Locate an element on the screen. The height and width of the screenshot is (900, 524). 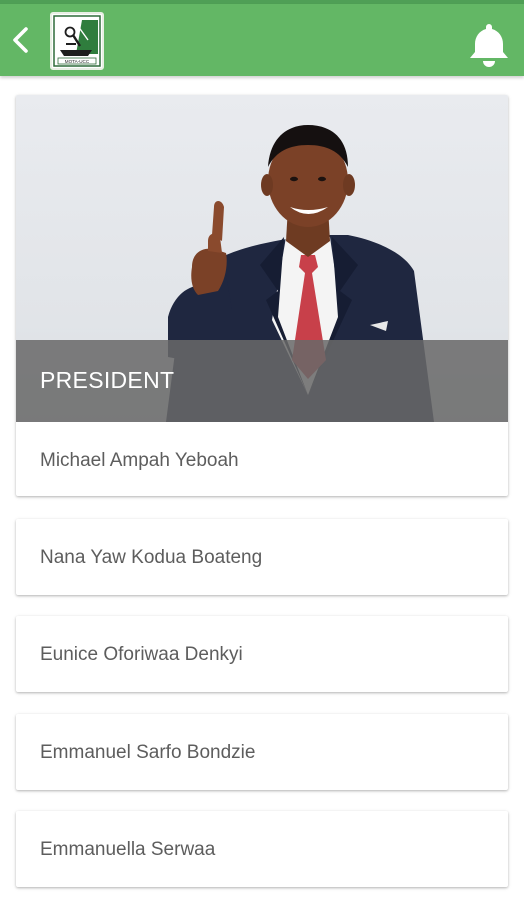
member-name: Eunice Oforiwaa Denkyi is located at coordinates (141, 654).